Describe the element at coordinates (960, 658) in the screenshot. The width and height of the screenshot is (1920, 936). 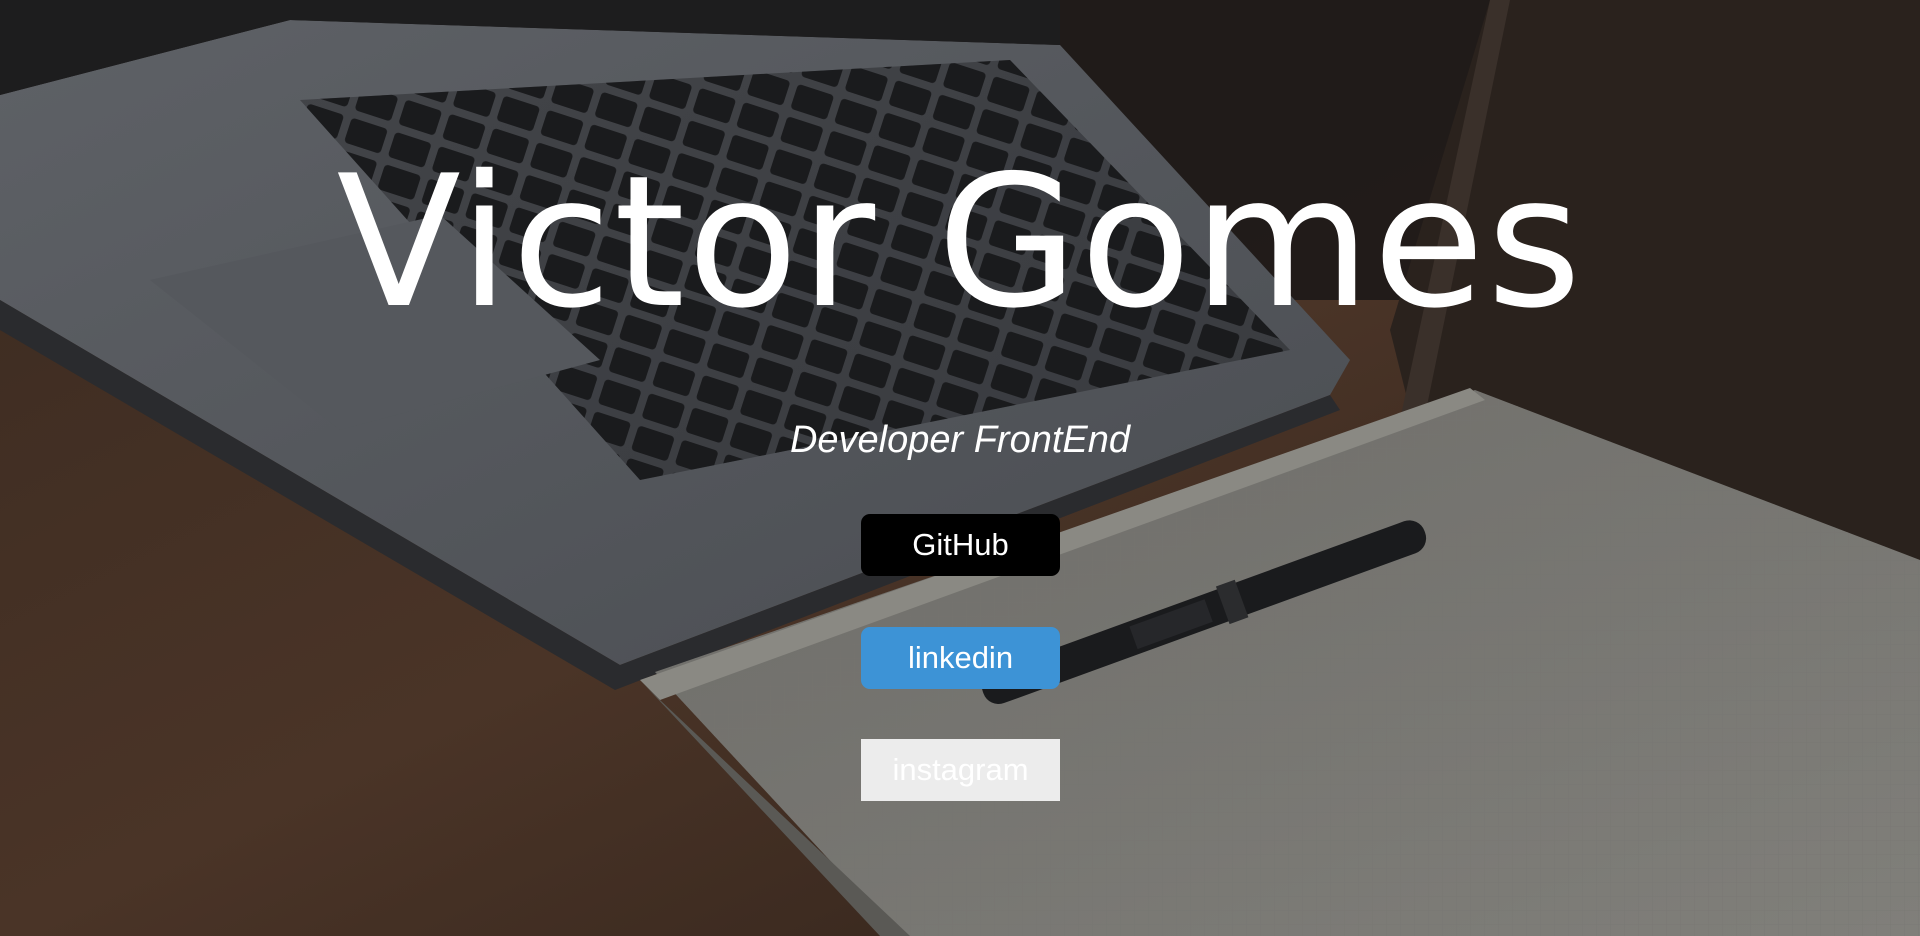
I see `linkedin-button: linkedin` at that location.